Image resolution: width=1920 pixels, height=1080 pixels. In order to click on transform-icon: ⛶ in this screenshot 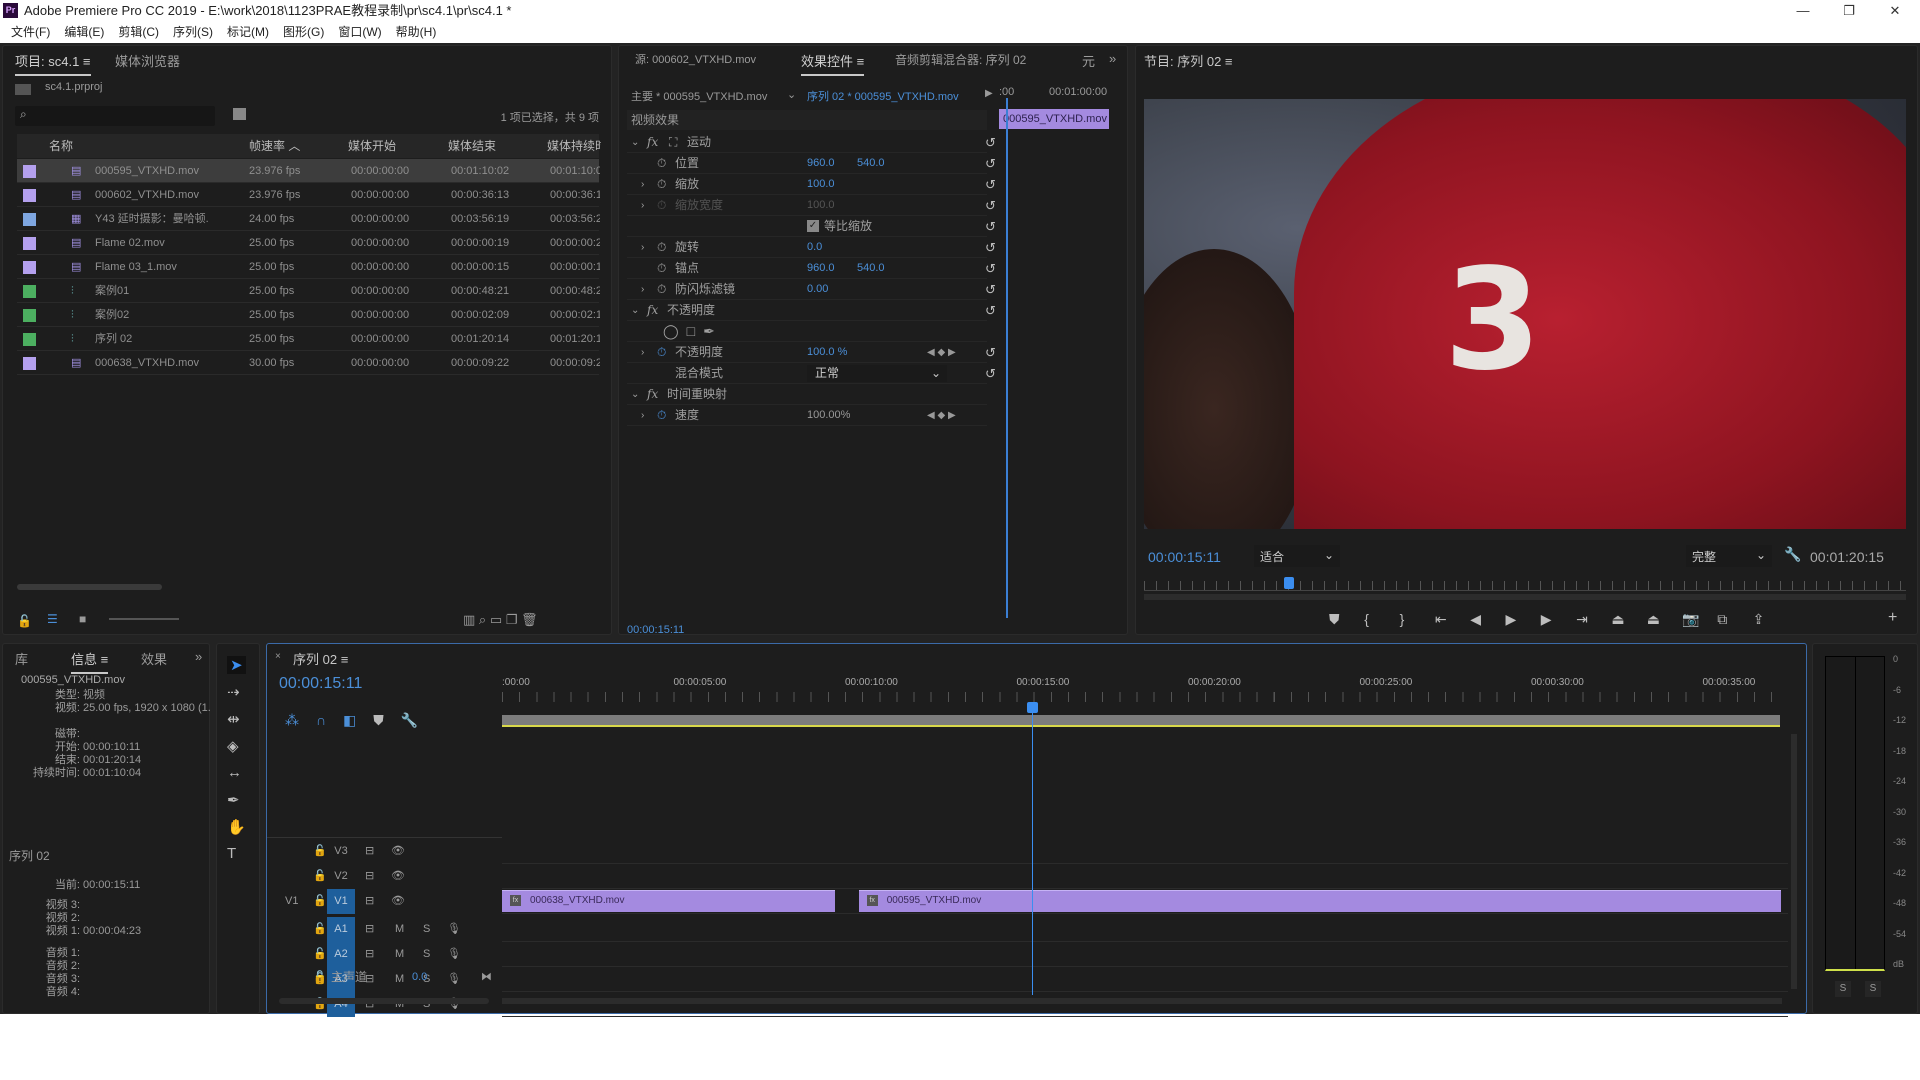, I will do `click(673, 142)`.